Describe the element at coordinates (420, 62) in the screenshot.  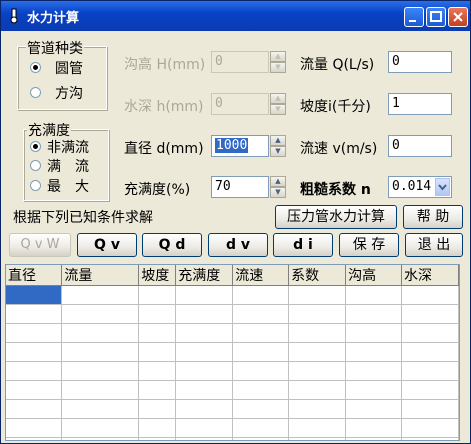
I see `flow-input: 0` at that location.